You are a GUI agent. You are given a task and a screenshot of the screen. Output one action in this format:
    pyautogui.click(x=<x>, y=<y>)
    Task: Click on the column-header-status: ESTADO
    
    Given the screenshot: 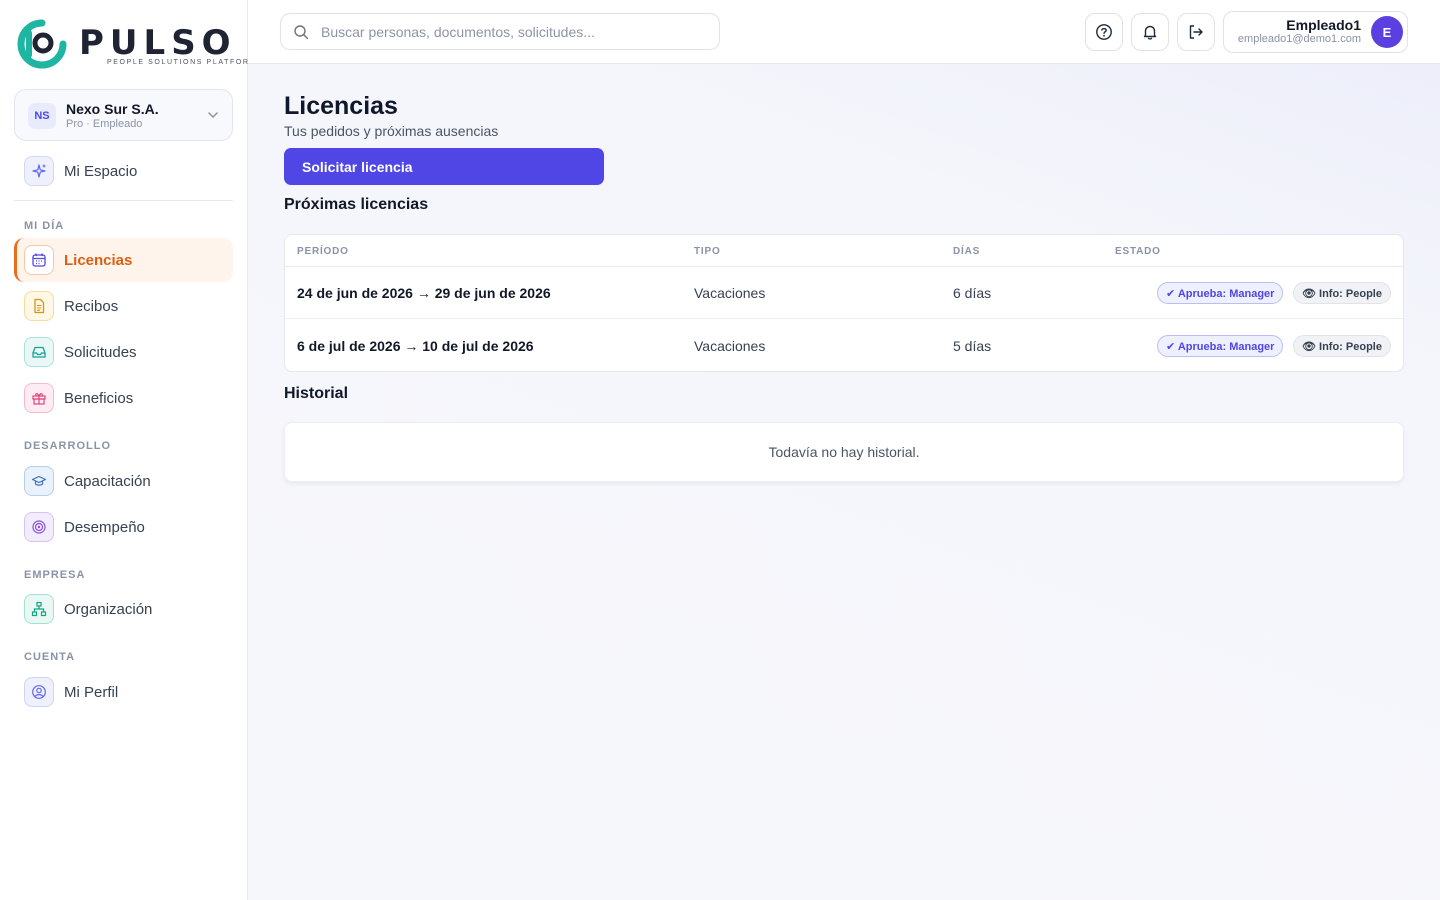 What is the action you would take?
    pyautogui.click(x=1138, y=251)
    